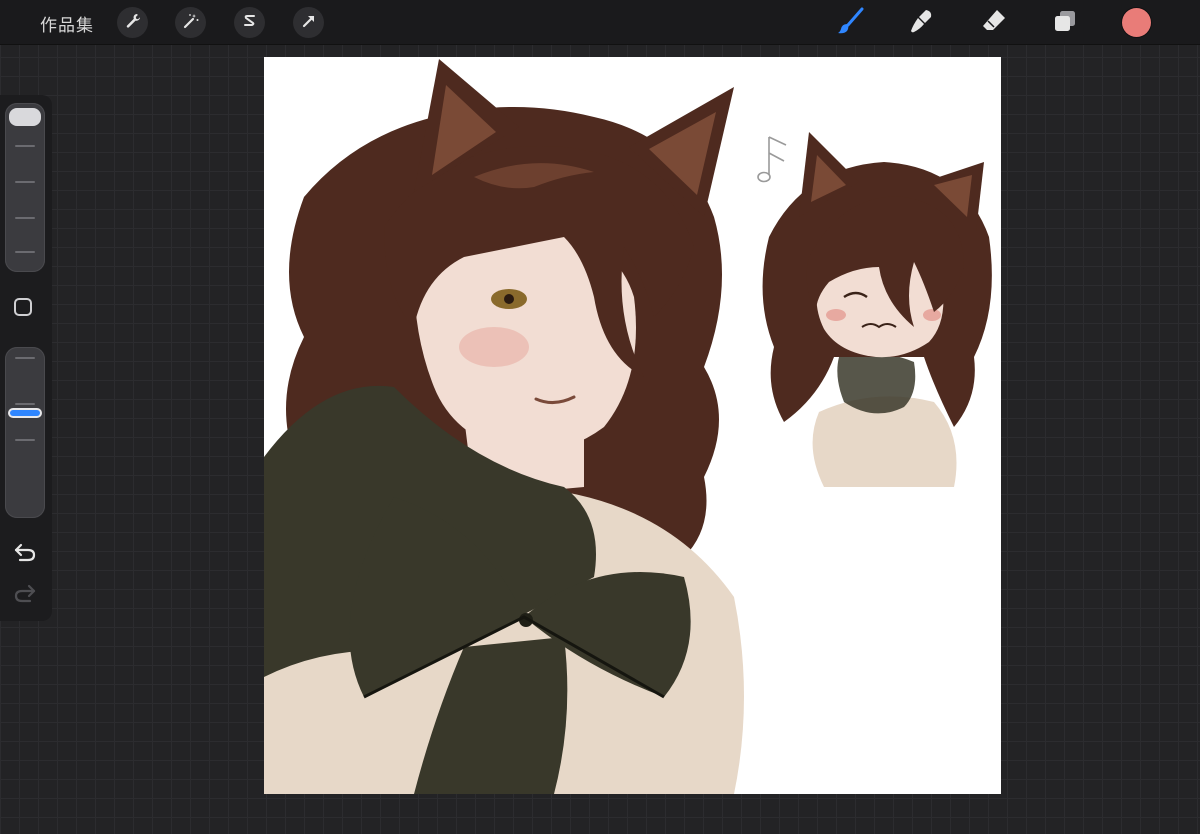 The width and height of the screenshot is (1200, 834). I want to click on chibi-scarf, so click(876, 383).